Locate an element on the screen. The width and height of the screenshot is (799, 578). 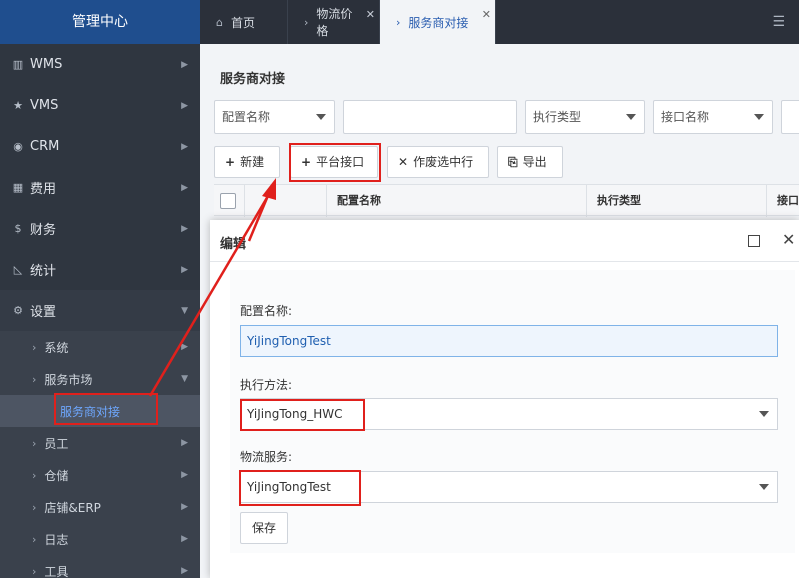
sidebar-subitem-logs: › 日志 ▶ is located at coordinates (100, 539).